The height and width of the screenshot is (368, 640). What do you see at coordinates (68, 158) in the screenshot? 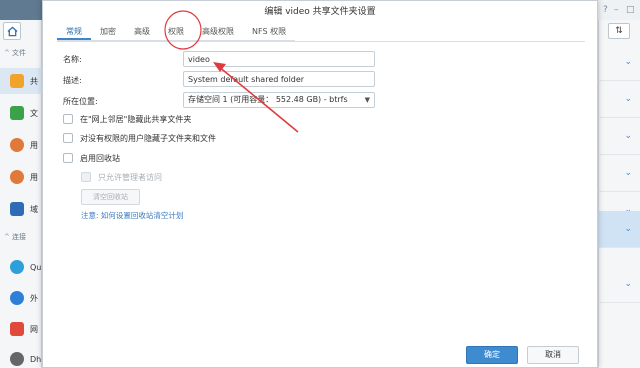
I see `enable-recycle-bin-checkbox` at bounding box center [68, 158].